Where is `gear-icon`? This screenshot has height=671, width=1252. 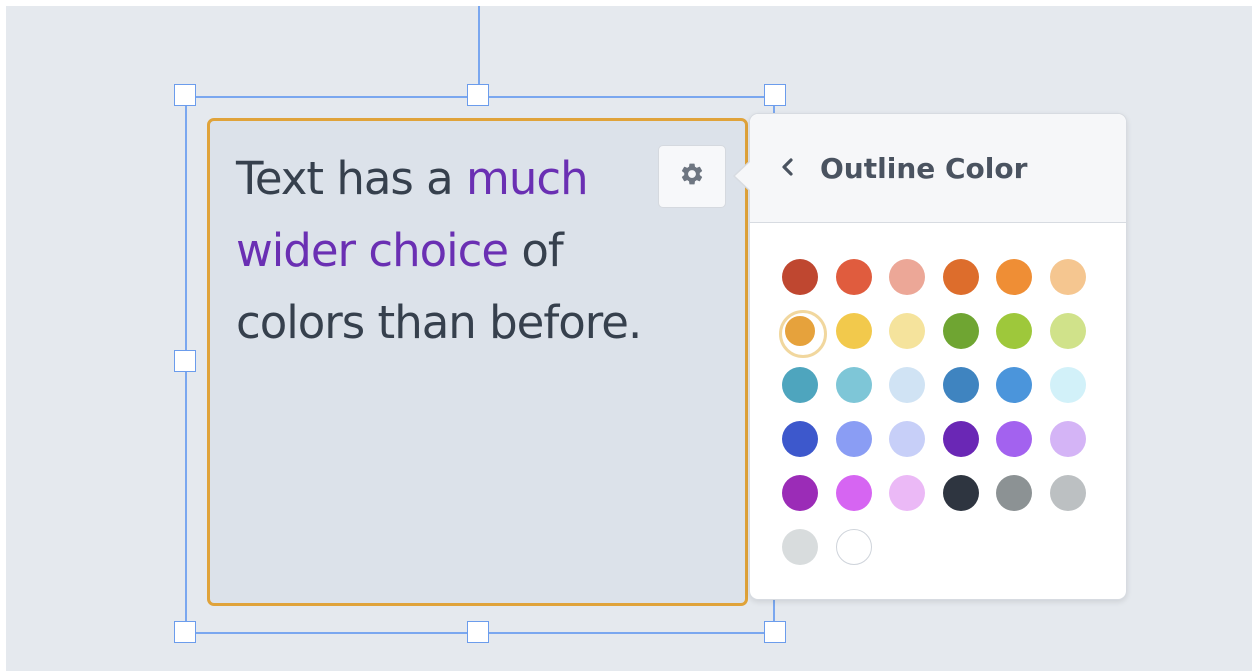
gear-icon is located at coordinates (692, 176).